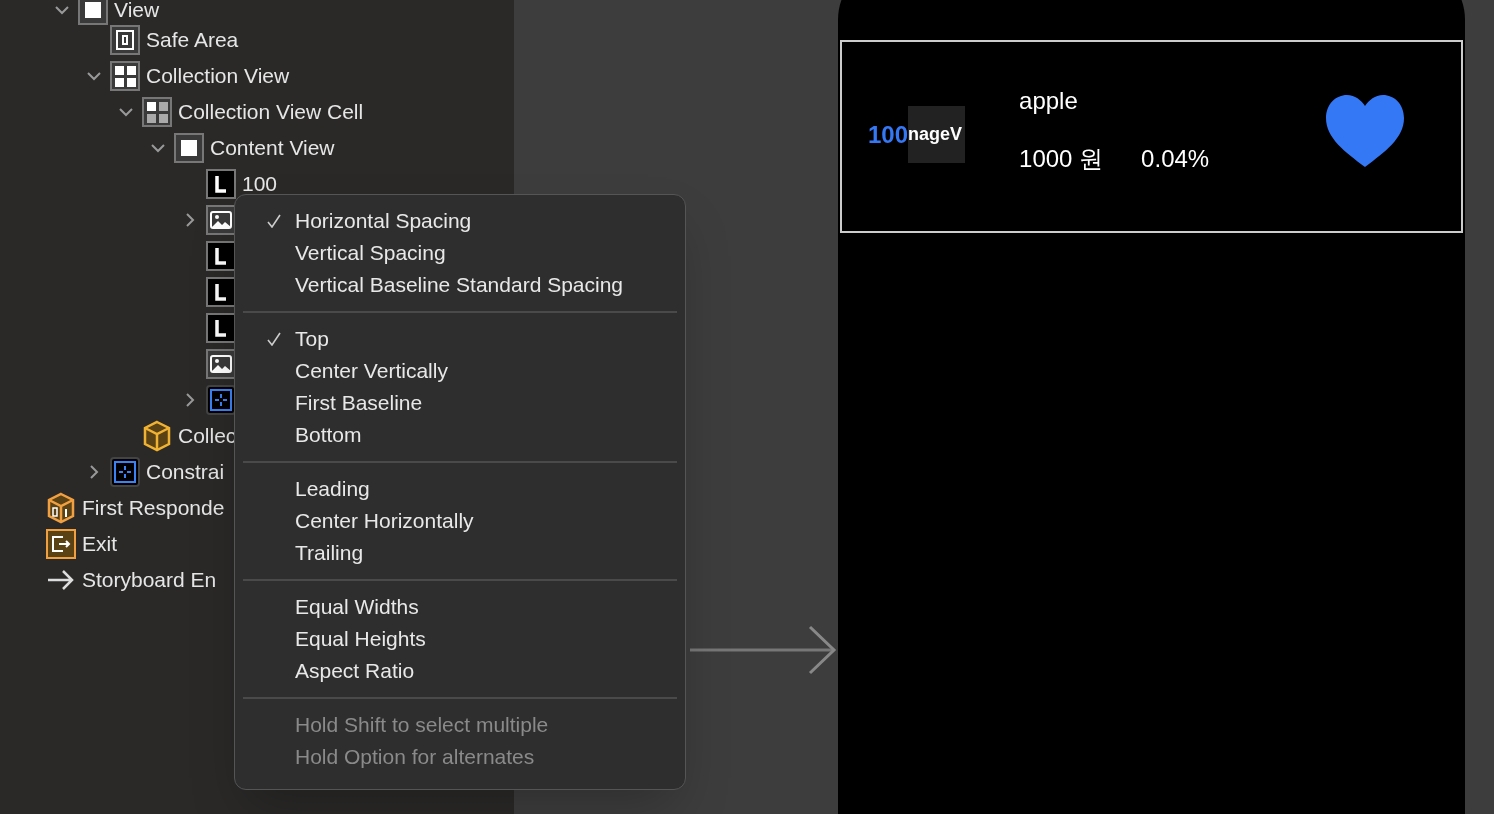  I want to click on outline-item-label: Storyboard En, so click(149, 580).